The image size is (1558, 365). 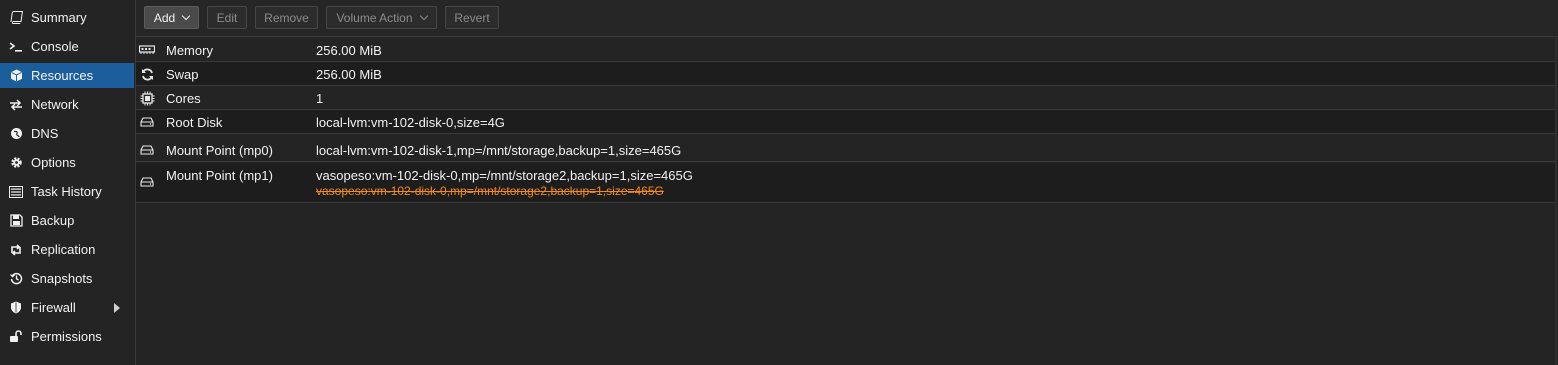 What do you see at coordinates (147, 98) in the screenshot?
I see `cpu-icon` at bounding box center [147, 98].